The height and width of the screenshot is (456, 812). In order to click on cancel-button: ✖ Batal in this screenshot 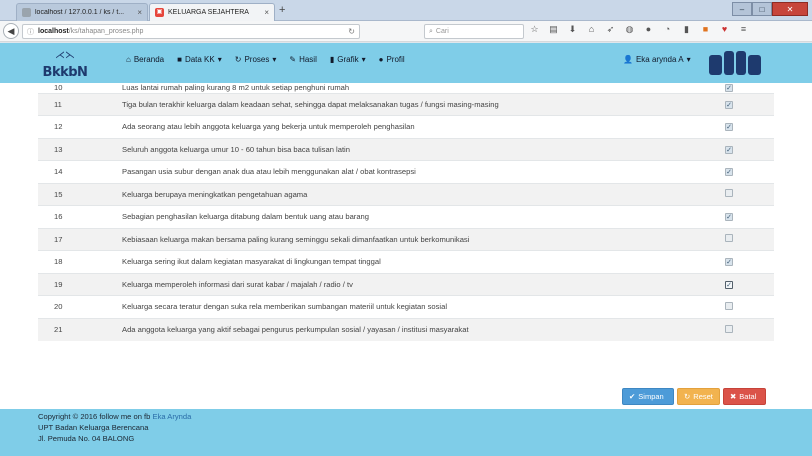, I will do `click(744, 396)`.